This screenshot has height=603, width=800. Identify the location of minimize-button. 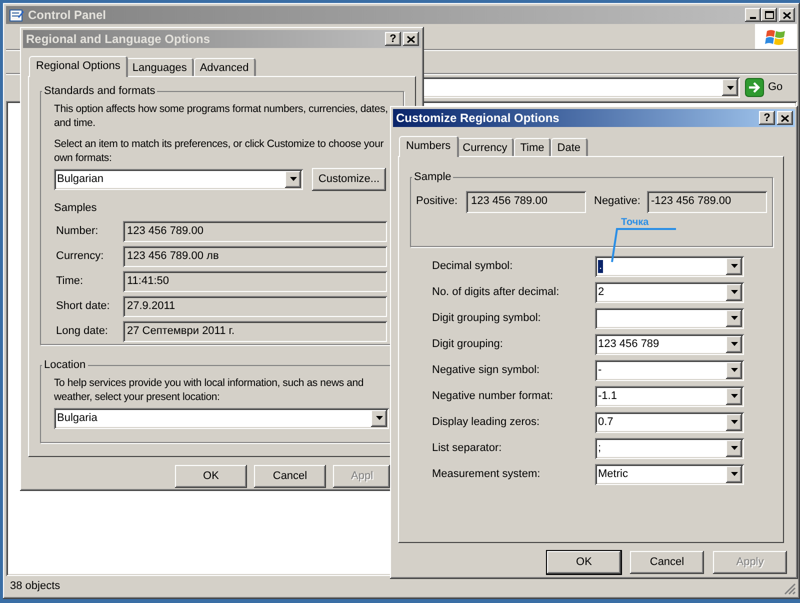
(753, 15).